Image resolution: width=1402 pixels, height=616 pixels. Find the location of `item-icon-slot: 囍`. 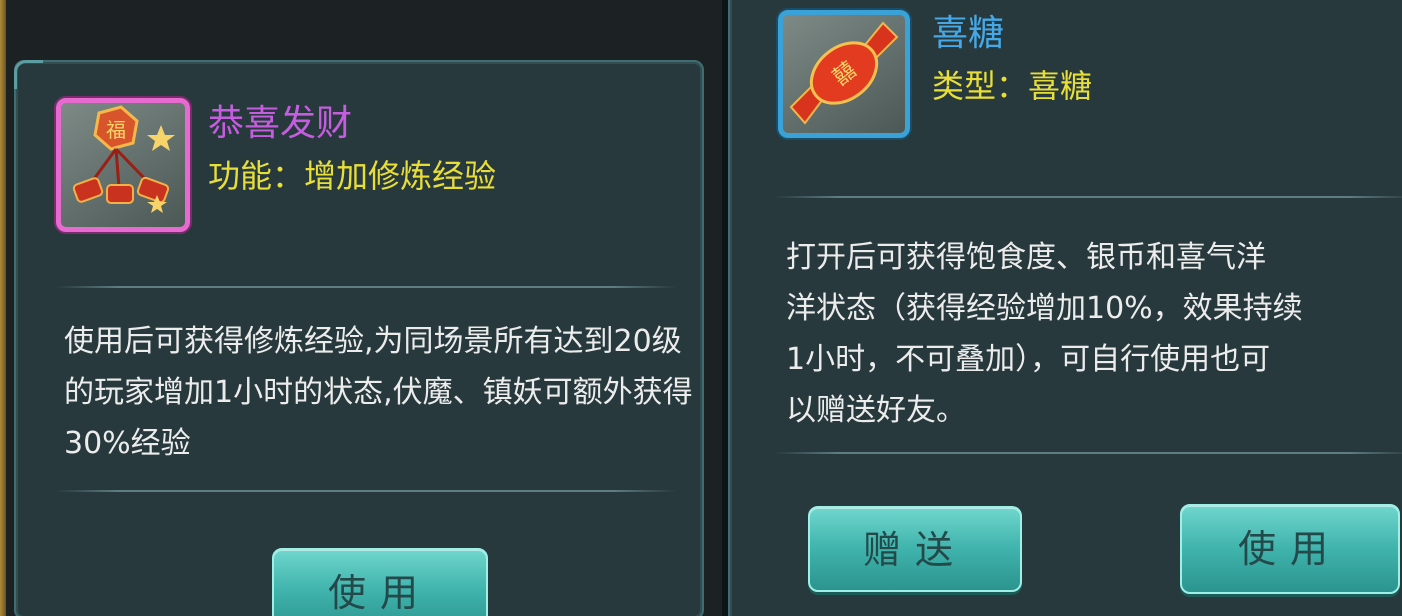

item-icon-slot: 囍 is located at coordinates (844, 74).